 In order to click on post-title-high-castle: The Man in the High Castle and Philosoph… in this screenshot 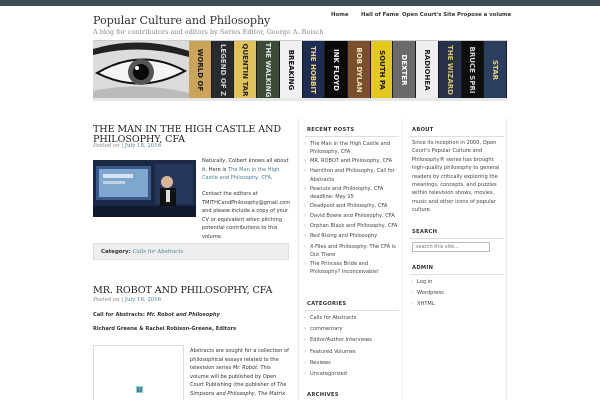, I will do `click(191, 135)`.